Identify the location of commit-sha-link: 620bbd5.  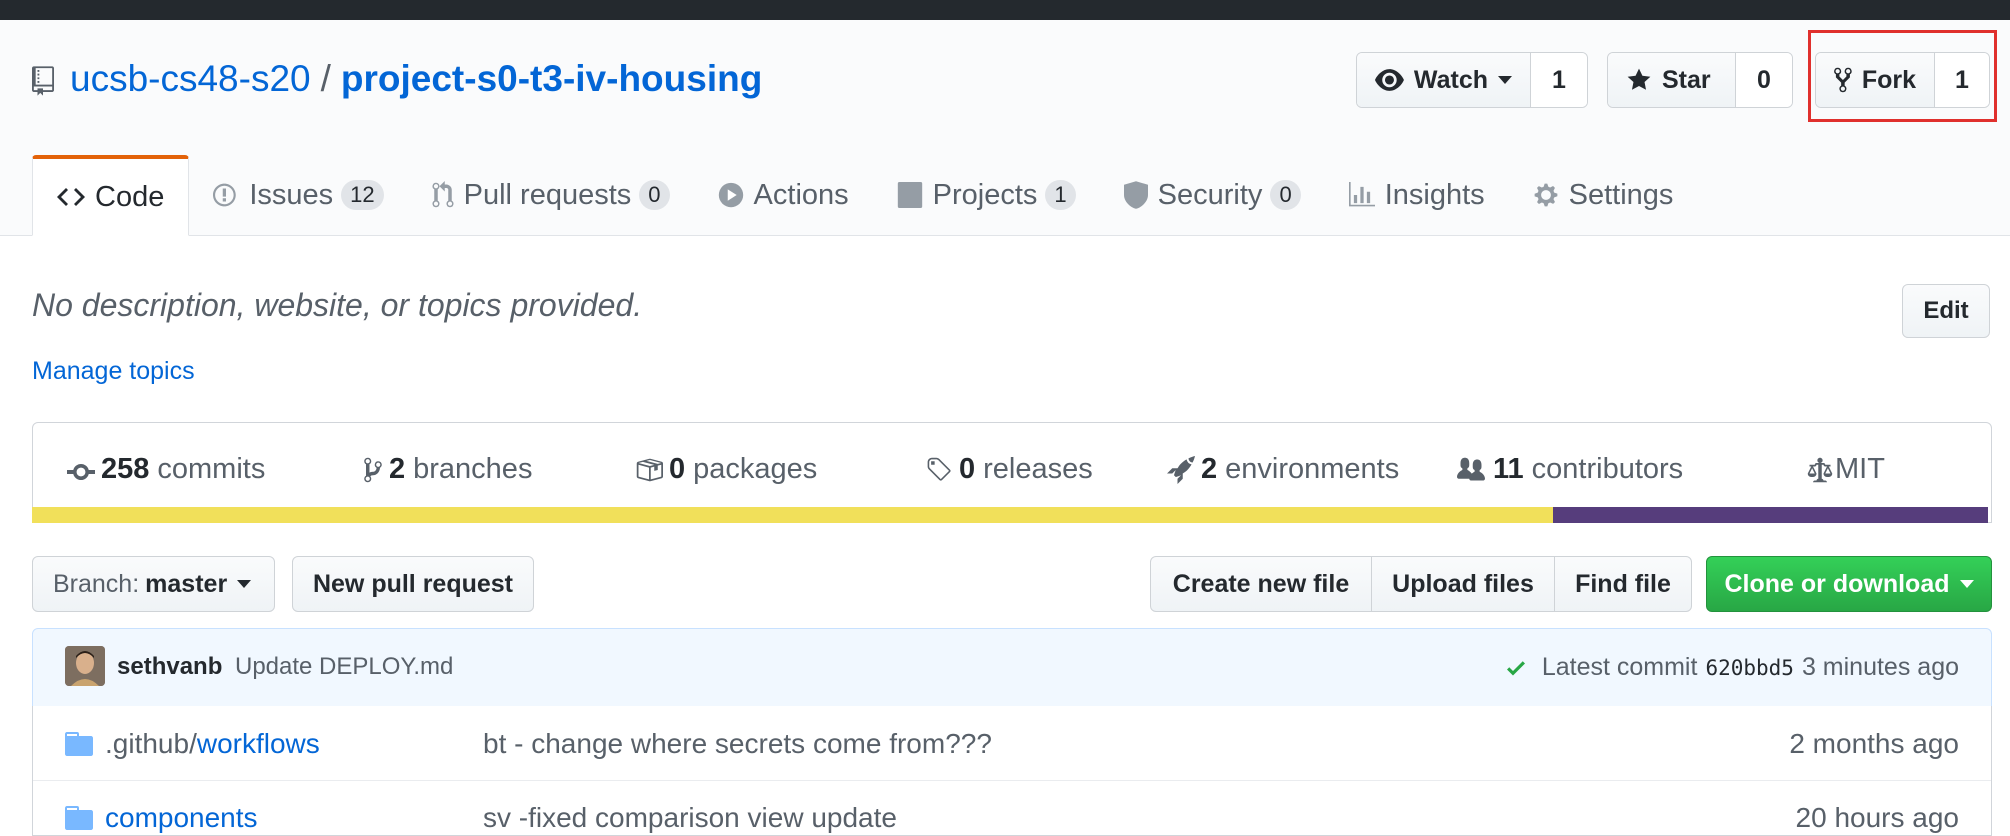
(1749, 668).